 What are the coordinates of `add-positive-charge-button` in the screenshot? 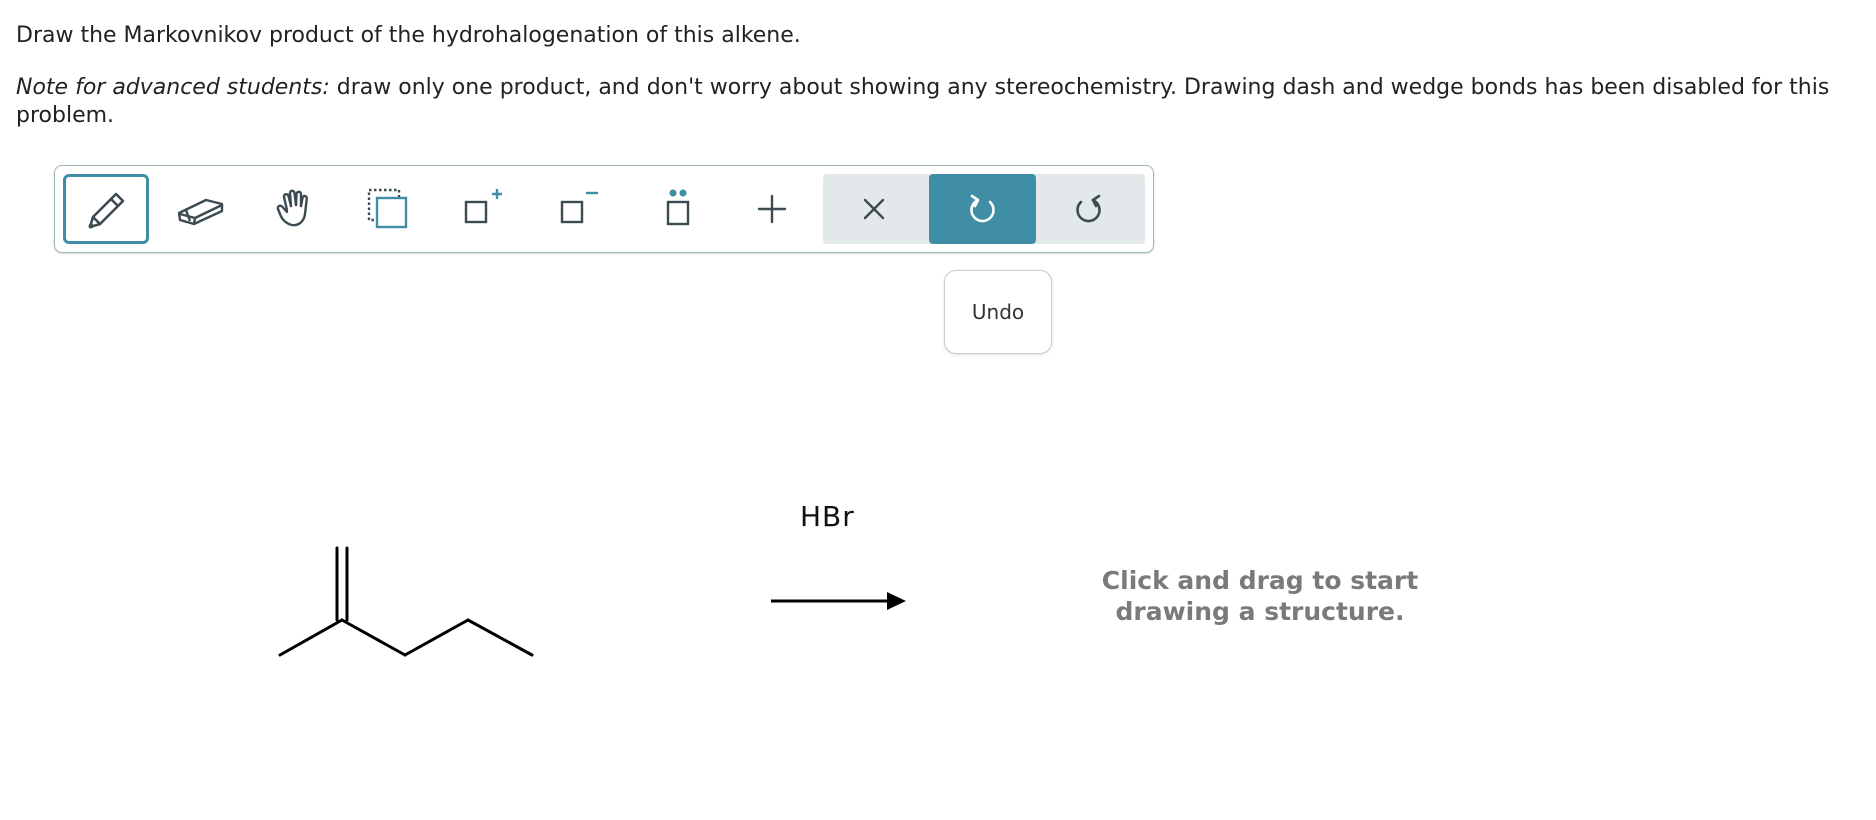 It's located at (484, 209).